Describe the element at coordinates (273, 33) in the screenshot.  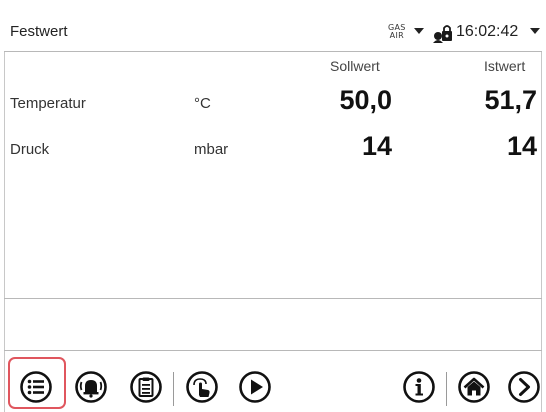
I see `title-bar: Festwert GAS AIR 16:02:42` at that location.